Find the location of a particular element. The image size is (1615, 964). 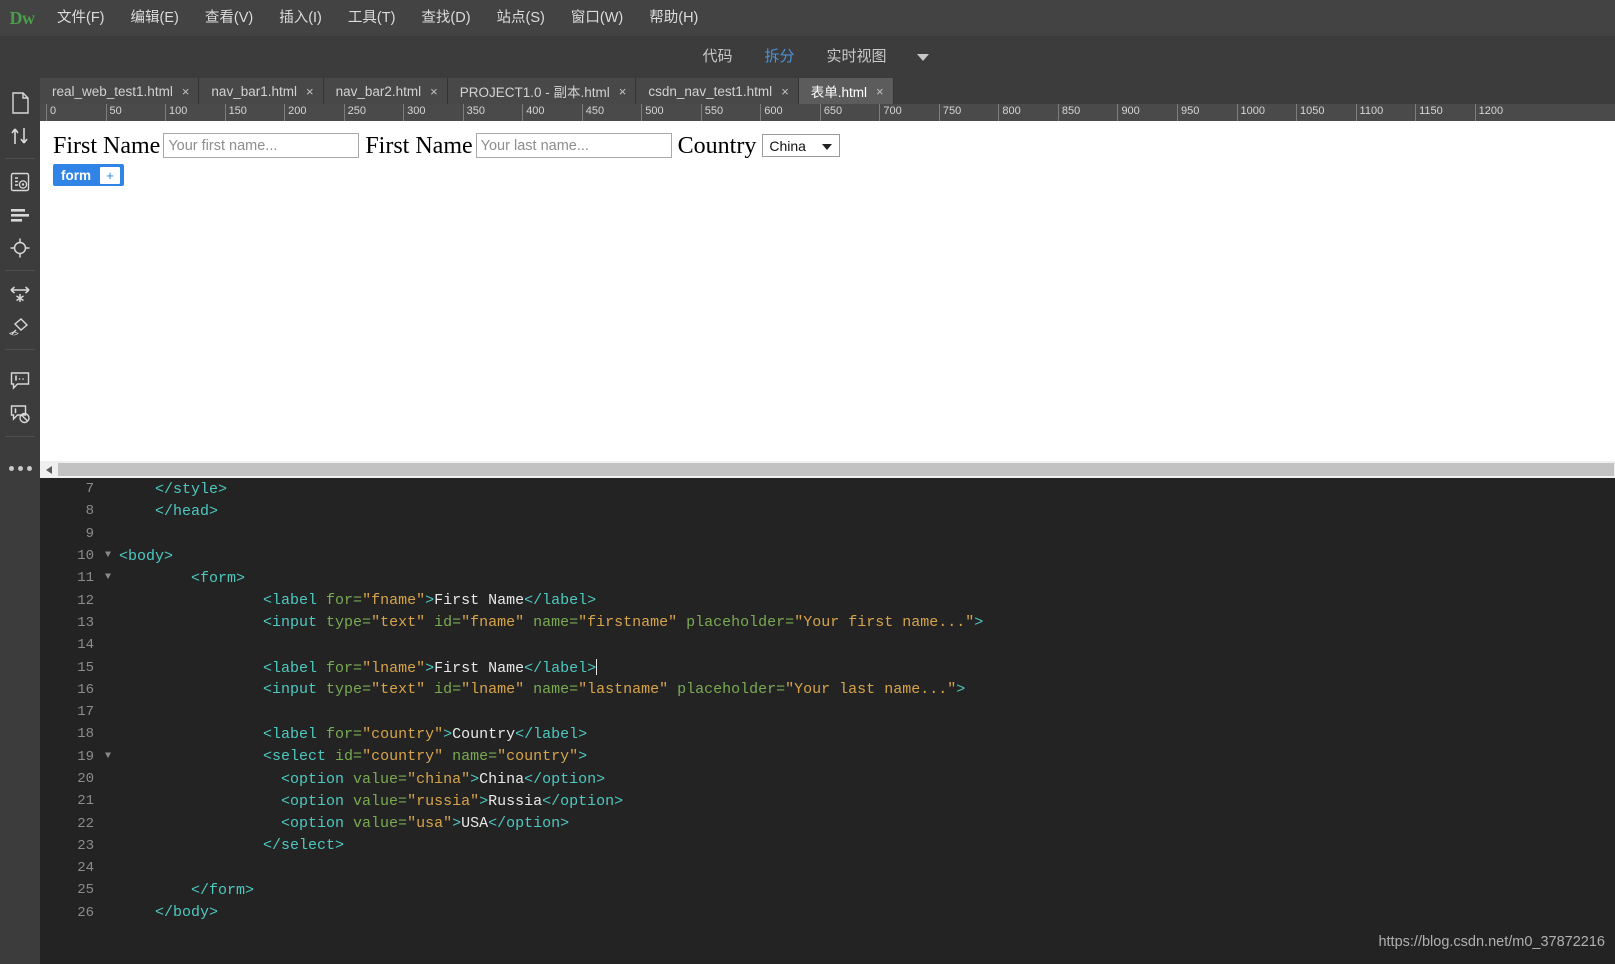

code-line: 20 <option value="china">China</option> is located at coordinates (827, 779).